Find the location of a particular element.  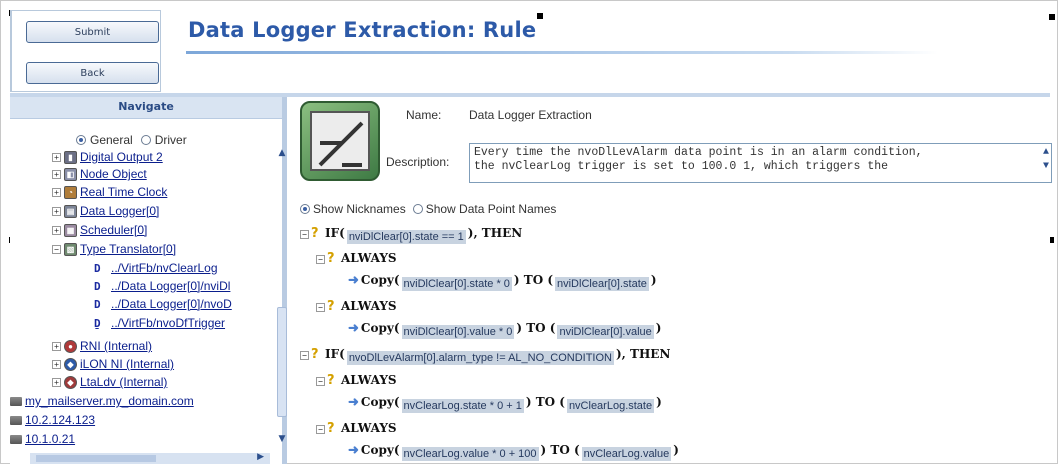

back-button: Back is located at coordinates (92, 73).